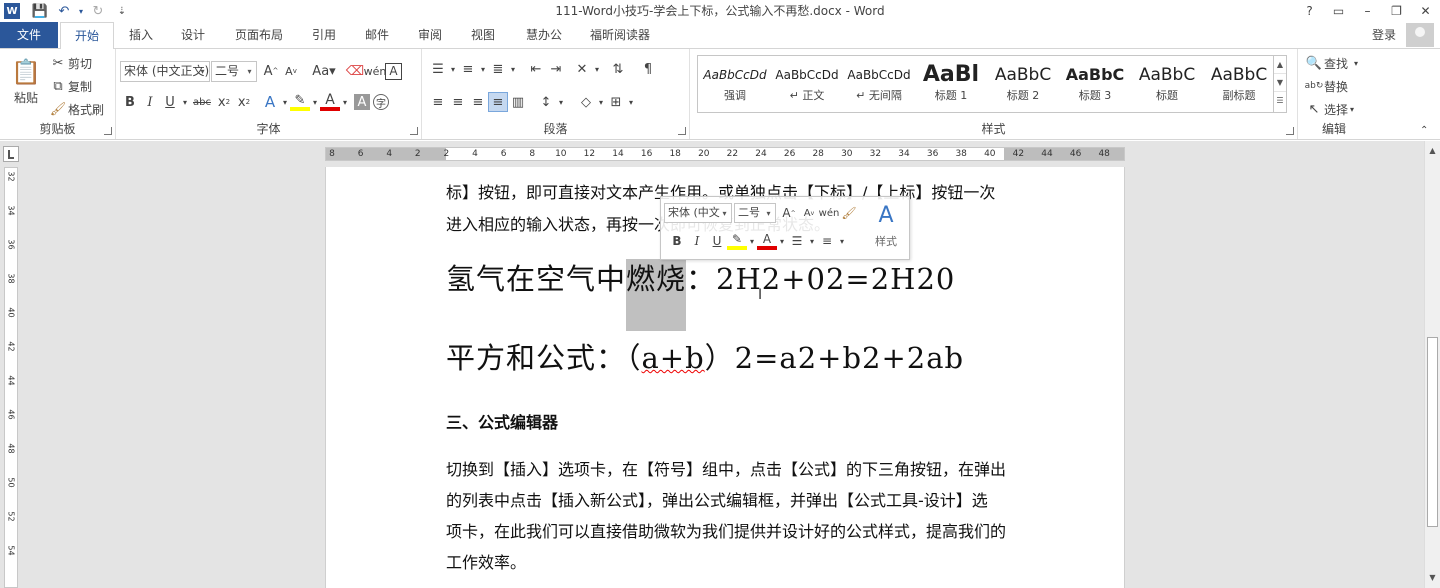  I want to click on format-painter-button: 🖌 格式刷, so click(76, 109).